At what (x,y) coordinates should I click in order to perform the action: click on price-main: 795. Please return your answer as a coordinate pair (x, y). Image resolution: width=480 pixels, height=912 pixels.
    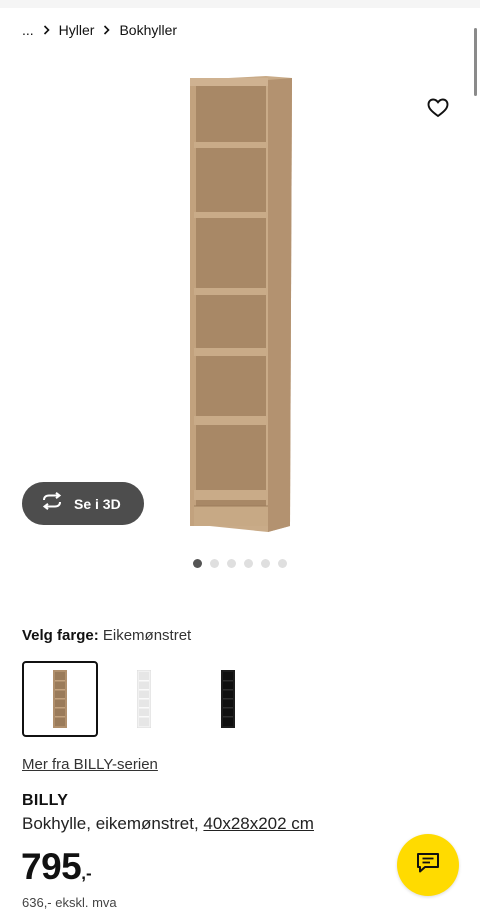
    Looking at the image, I should click on (51, 866).